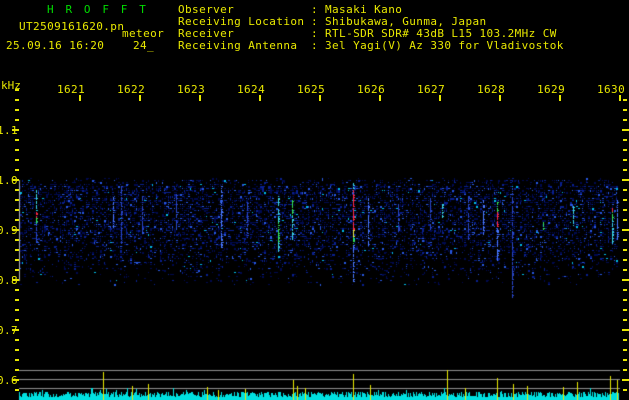  I want to click on time-tick-label: 1622, so click(131, 89).